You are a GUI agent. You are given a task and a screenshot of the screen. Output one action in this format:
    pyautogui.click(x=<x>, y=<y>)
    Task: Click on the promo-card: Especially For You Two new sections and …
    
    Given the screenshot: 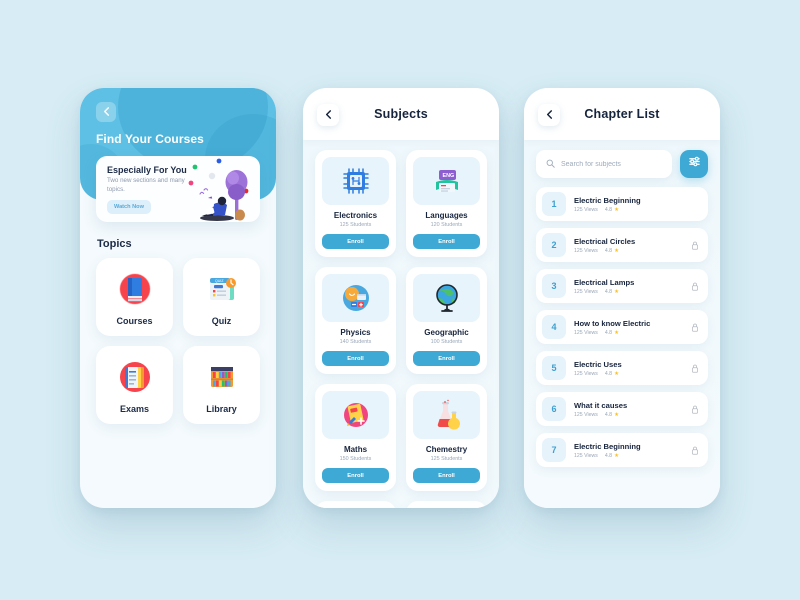 What is the action you would take?
    pyautogui.click(x=178, y=189)
    